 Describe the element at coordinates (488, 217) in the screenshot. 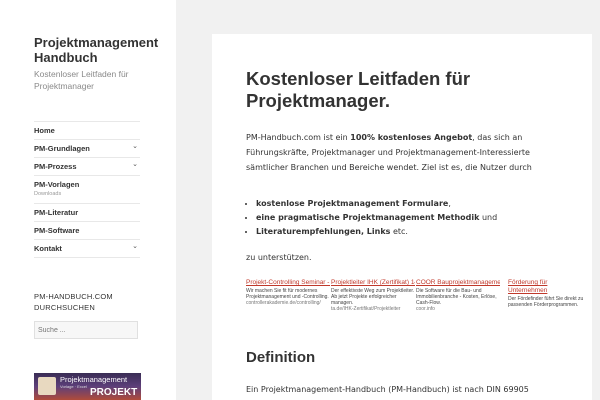

I see `list-item-rest: und` at that location.